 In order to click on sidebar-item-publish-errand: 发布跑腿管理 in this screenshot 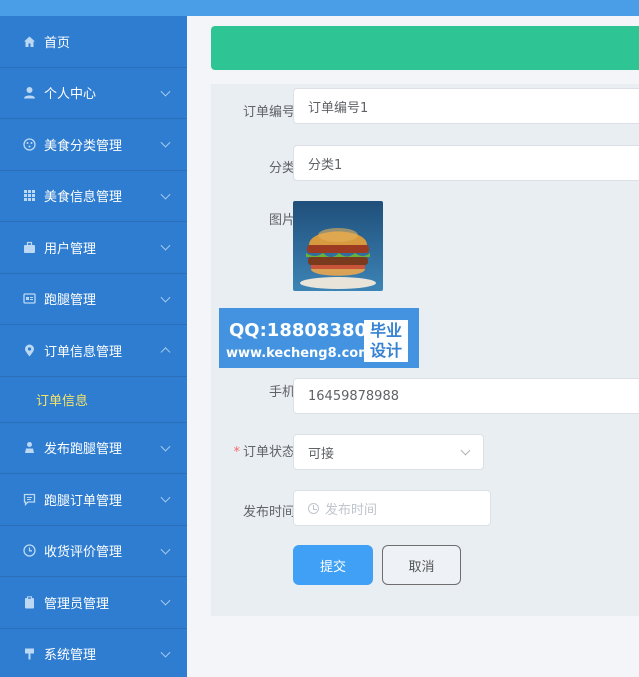, I will do `click(93, 448)`.